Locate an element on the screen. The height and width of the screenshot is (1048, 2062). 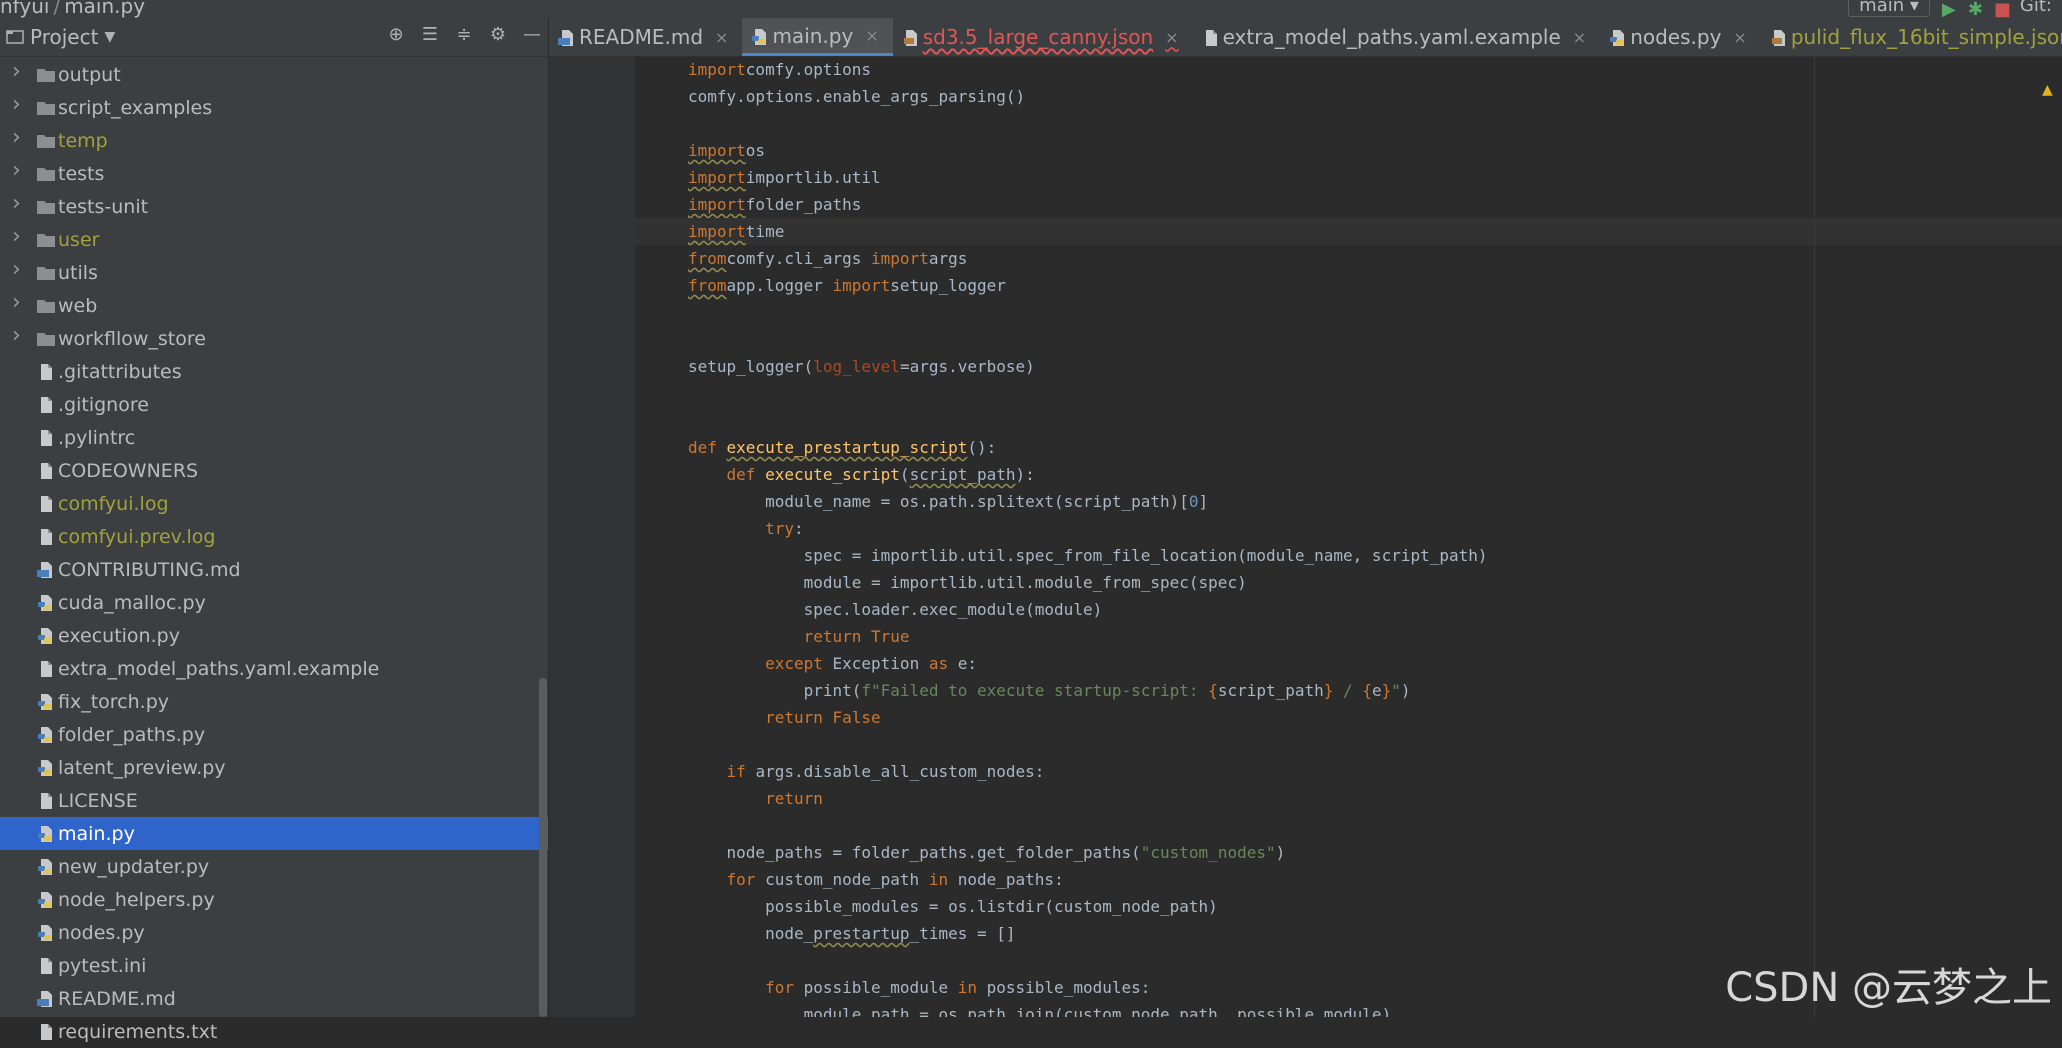
run-icon: ▶ is located at coordinates (1949, 9).